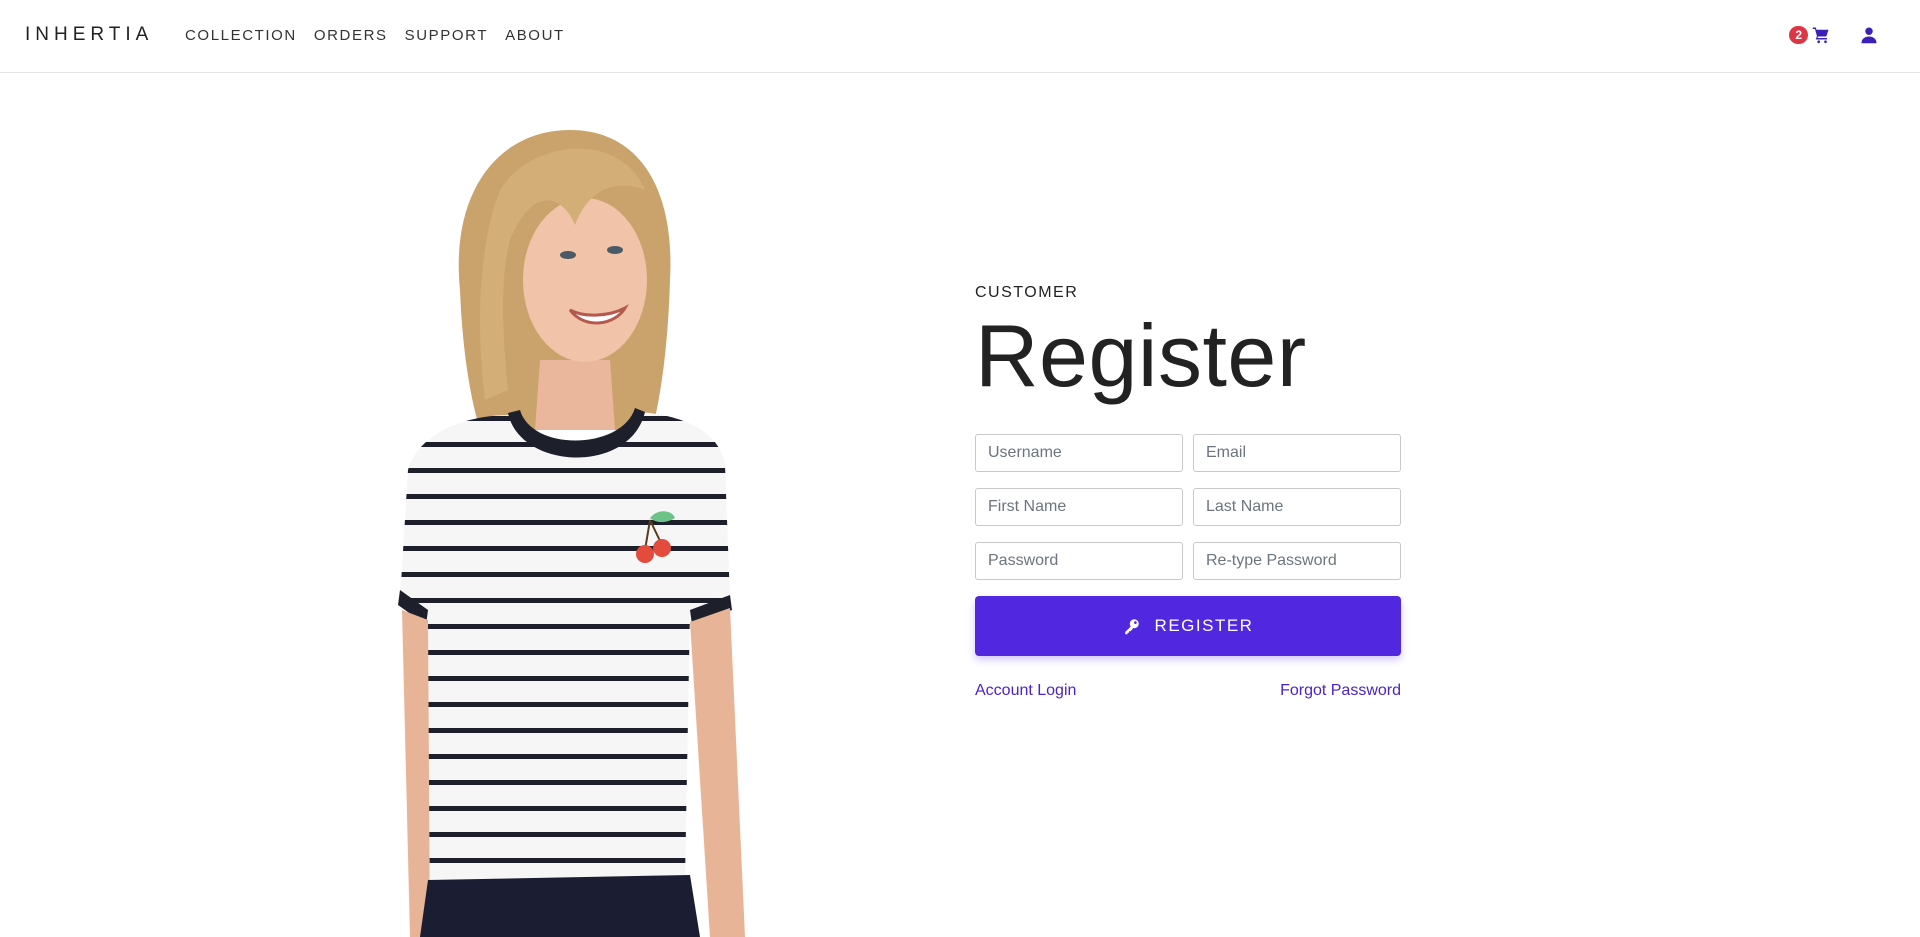 This screenshot has height=937, width=1920. I want to click on account-login-link: Account Login, so click(1025, 691).